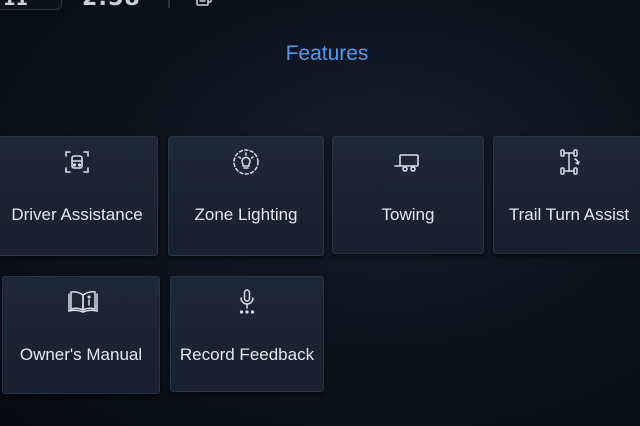 Image resolution: width=640 pixels, height=426 pixels. I want to click on tile-zone-lighting: Zone Lighting, so click(246, 196).